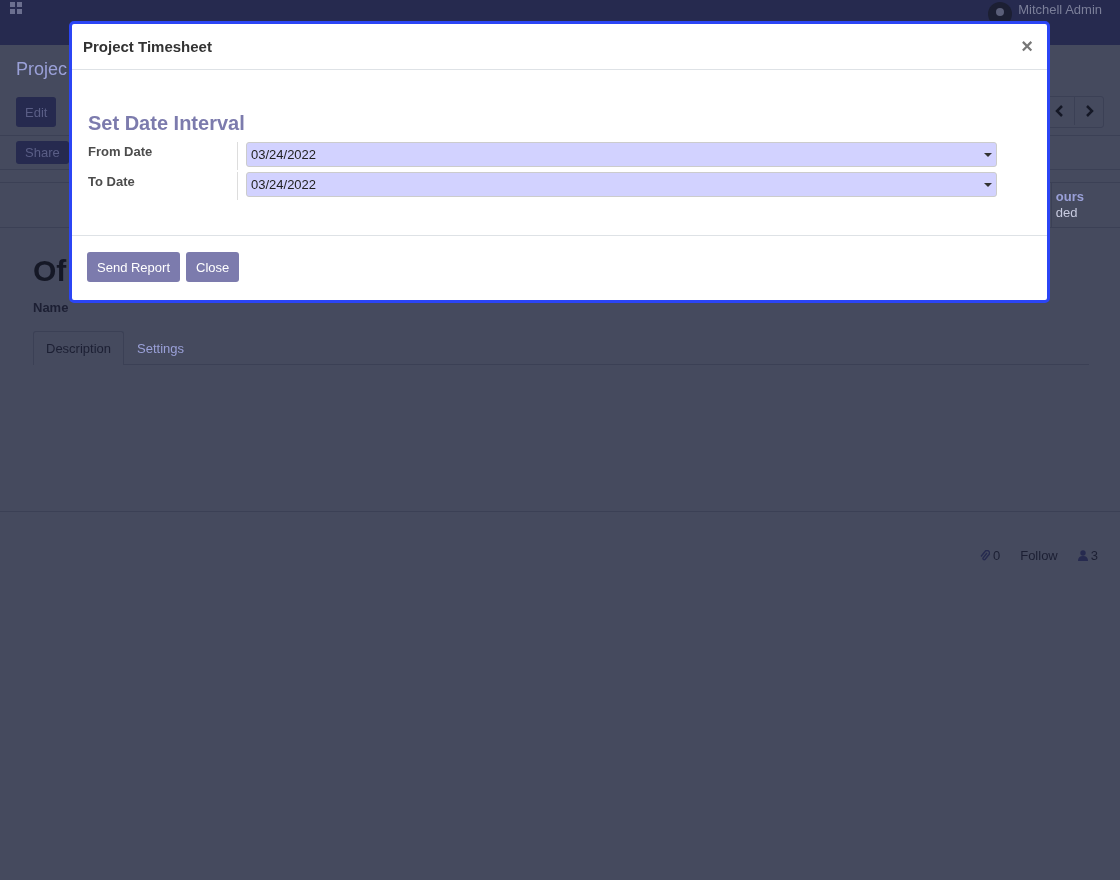  I want to click on apps-menu-icon, so click(16, 8).